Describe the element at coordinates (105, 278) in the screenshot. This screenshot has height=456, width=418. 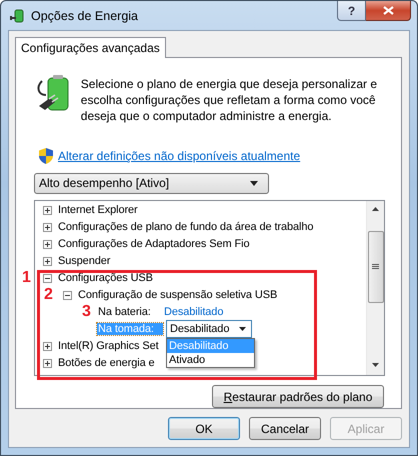
I see `tree-item: Configurações USB` at that location.